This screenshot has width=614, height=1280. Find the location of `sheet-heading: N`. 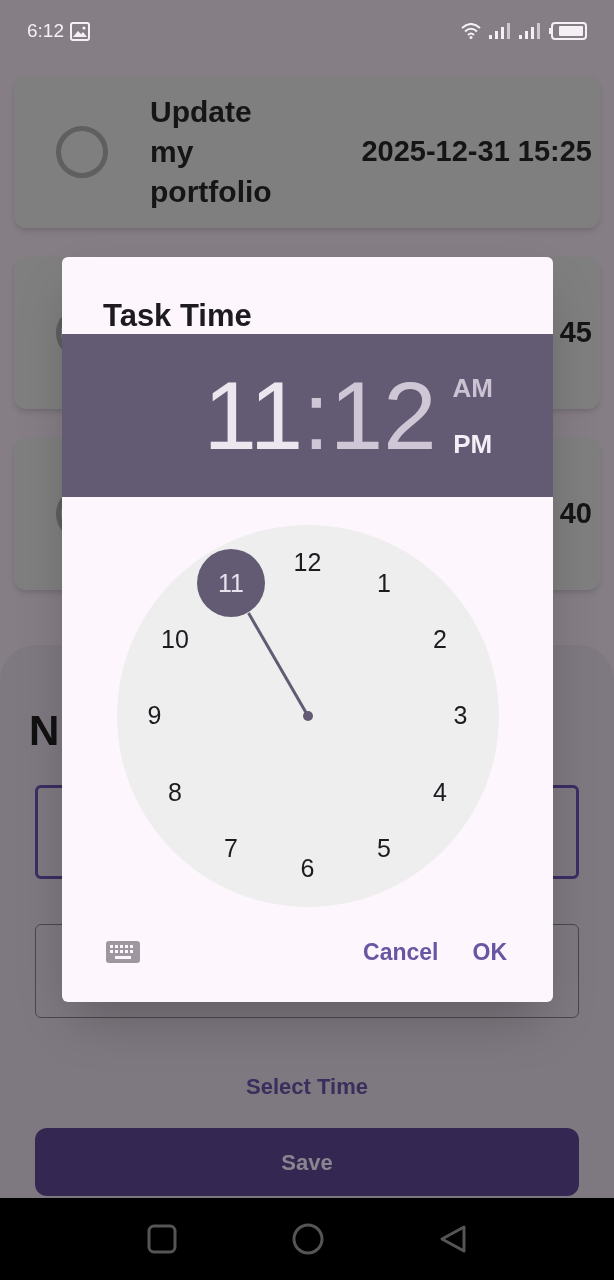

sheet-heading: N is located at coordinates (42, 729).